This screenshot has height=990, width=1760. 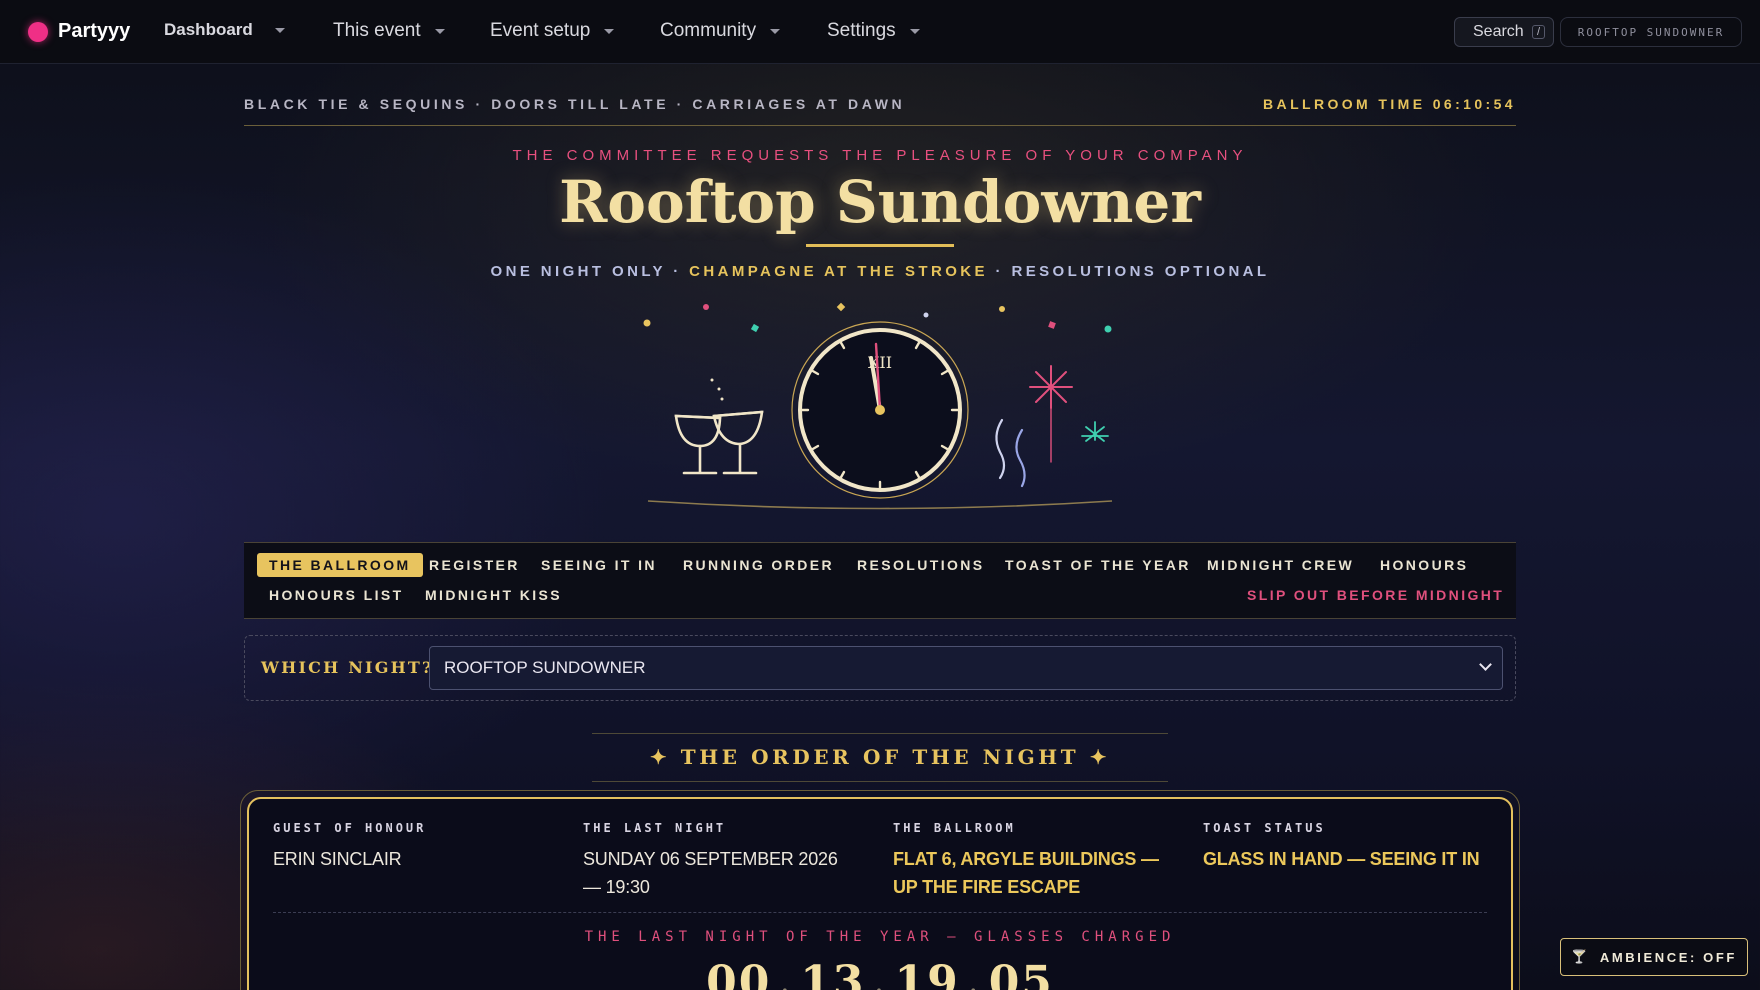 I want to click on nav-label: Settings, so click(x=861, y=30).